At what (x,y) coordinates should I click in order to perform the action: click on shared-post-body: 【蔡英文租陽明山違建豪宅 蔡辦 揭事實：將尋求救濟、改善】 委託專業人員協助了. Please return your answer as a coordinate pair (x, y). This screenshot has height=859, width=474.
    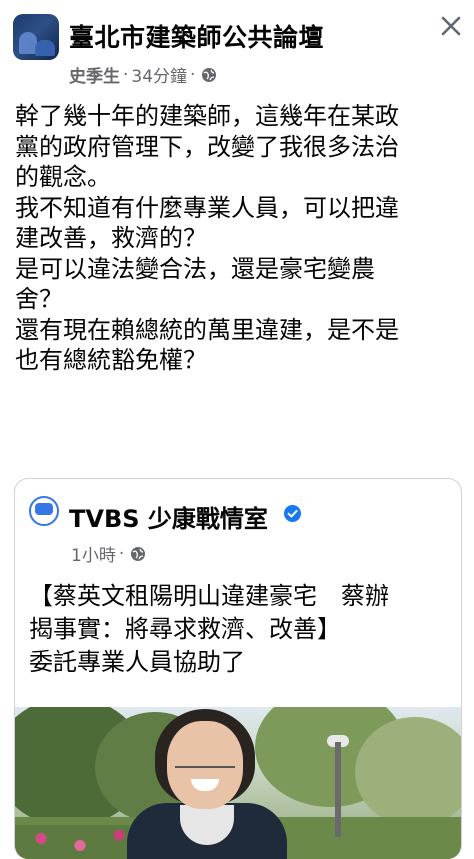
    Looking at the image, I should click on (241, 629).